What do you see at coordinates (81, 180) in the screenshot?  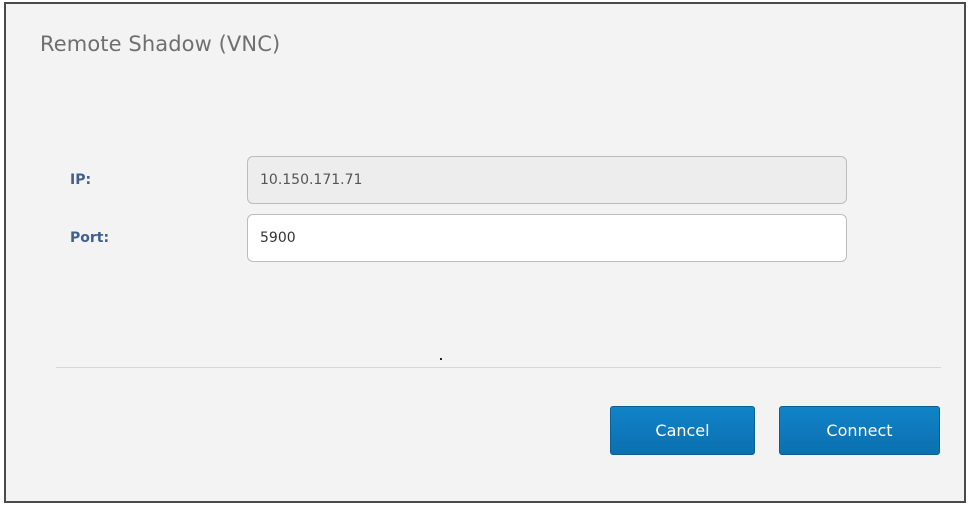 I see `ip-label: IP:` at bounding box center [81, 180].